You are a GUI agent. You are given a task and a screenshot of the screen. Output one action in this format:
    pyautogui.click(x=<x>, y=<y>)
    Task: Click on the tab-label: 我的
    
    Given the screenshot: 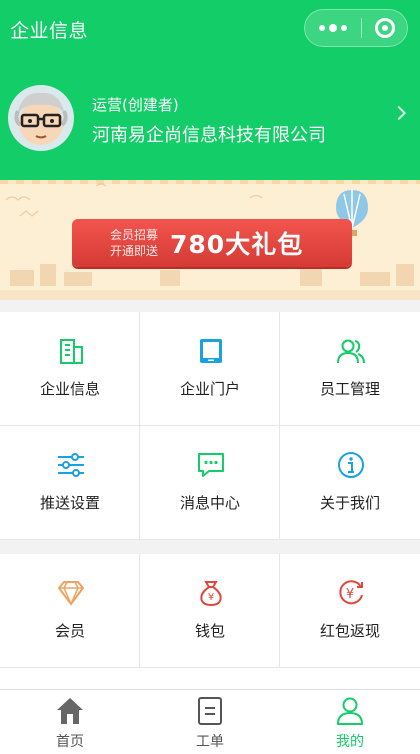 What is the action you would take?
    pyautogui.click(x=350, y=742)
    